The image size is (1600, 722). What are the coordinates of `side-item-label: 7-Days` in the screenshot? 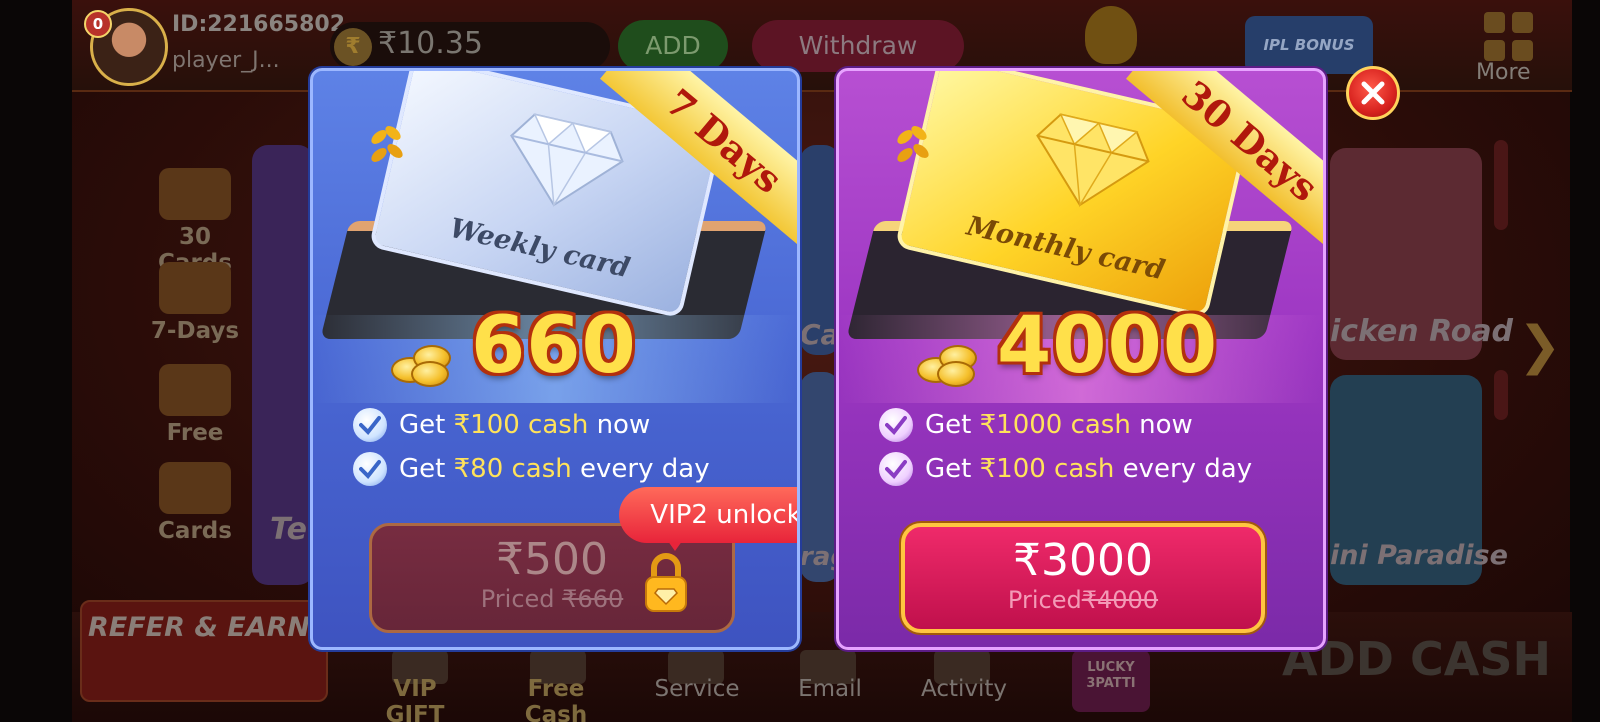 It's located at (195, 331).